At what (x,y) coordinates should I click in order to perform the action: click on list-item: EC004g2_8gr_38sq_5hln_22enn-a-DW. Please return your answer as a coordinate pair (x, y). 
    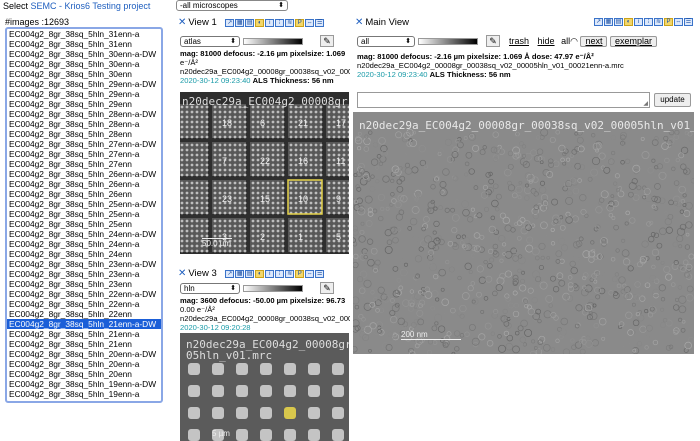
    Looking at the image, I should click on (84, 294).